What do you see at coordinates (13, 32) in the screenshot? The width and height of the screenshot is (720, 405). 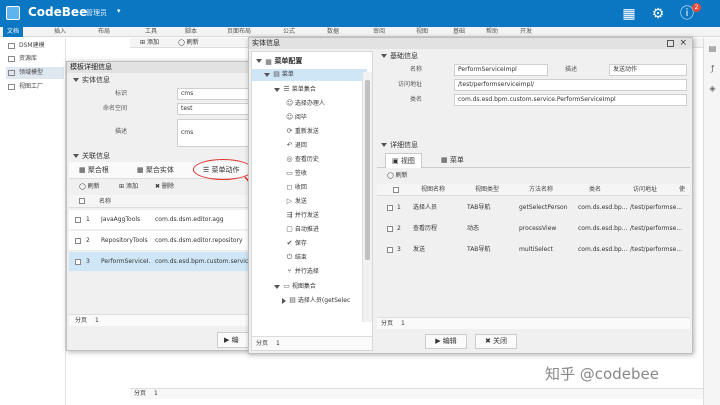 I see `menu-item-doc: 文档` at bounding box center [13, 32].